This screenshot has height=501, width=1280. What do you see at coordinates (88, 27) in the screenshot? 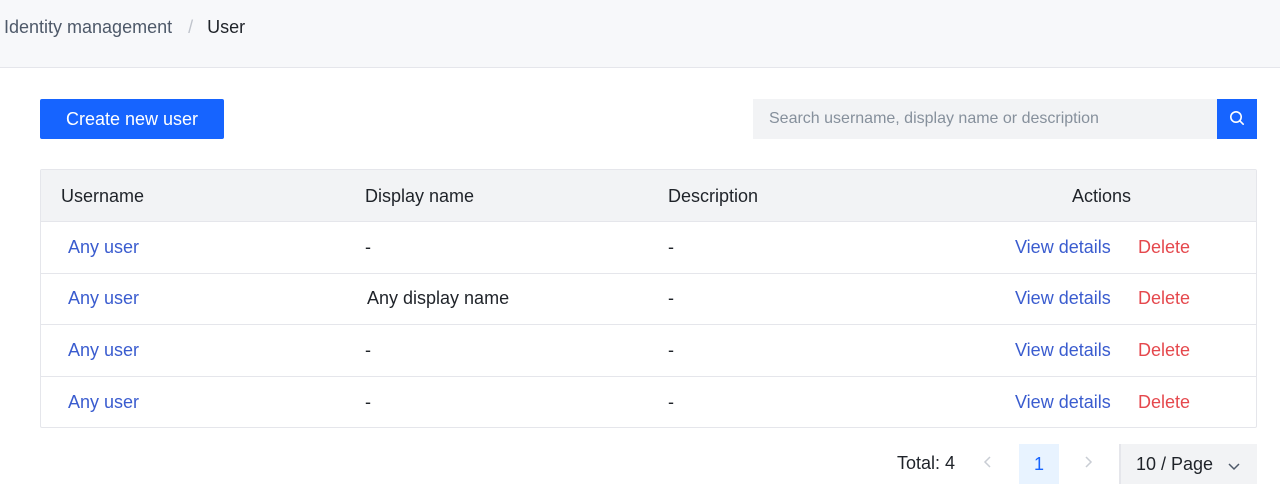
I see `breadcrumb-identity-management: Identity management` at bounding box center [88, 27].